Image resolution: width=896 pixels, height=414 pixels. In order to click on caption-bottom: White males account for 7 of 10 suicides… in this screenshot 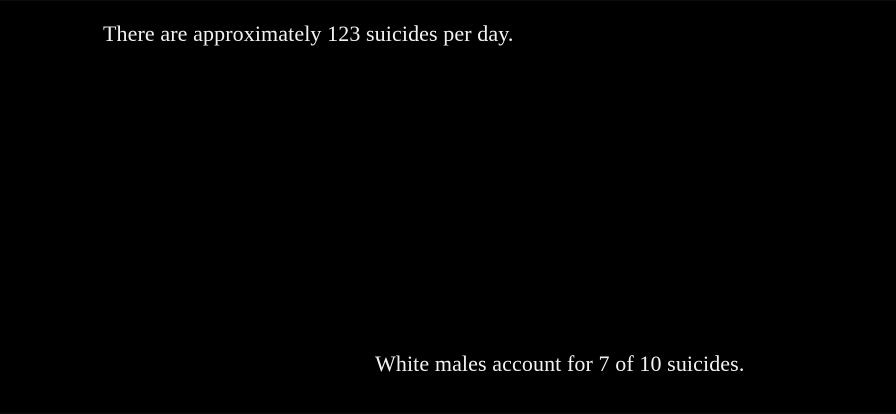, I will do `click(560, 363)`.